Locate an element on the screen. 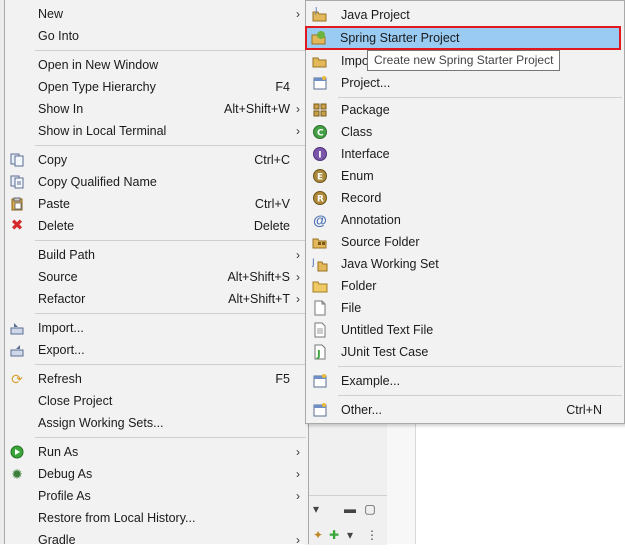 The image size is (625, 551). svg-text: J is located at coordinates (318, 354).